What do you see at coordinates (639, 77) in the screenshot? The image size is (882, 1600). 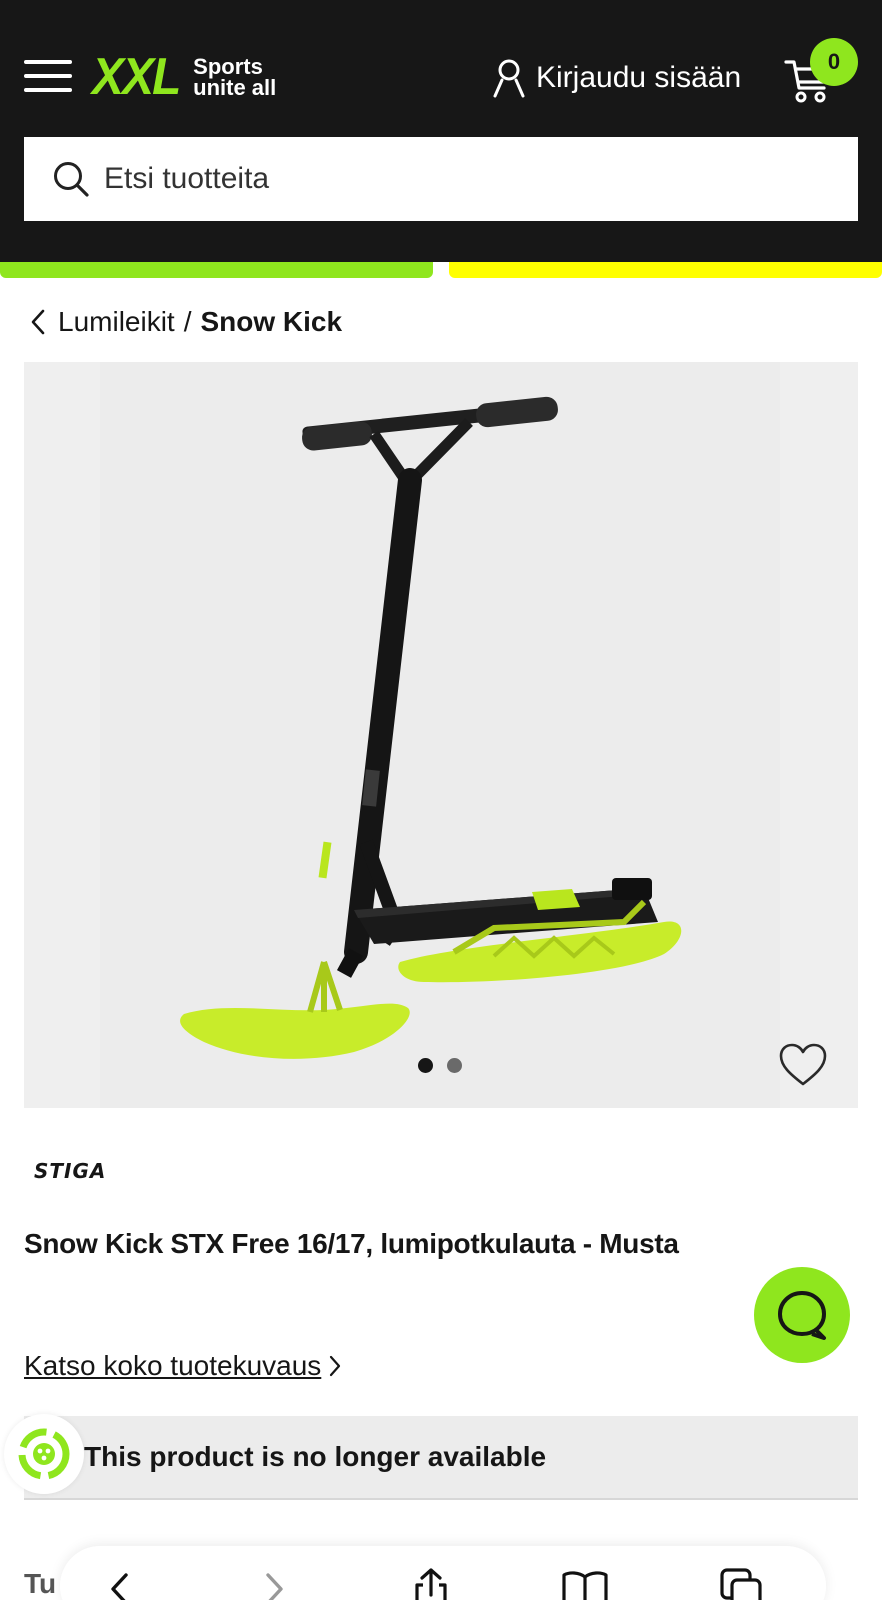 I see `login-label: Kirjaudu sisään` at bounding box center [639, 77].